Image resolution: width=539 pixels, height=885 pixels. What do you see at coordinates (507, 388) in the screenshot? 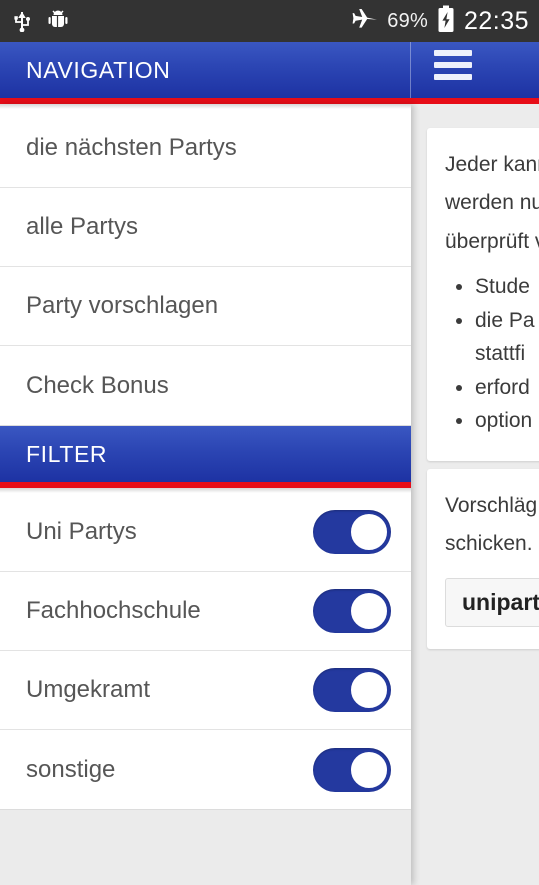
I see `list-item: erford` at bounding box center [507, 388].